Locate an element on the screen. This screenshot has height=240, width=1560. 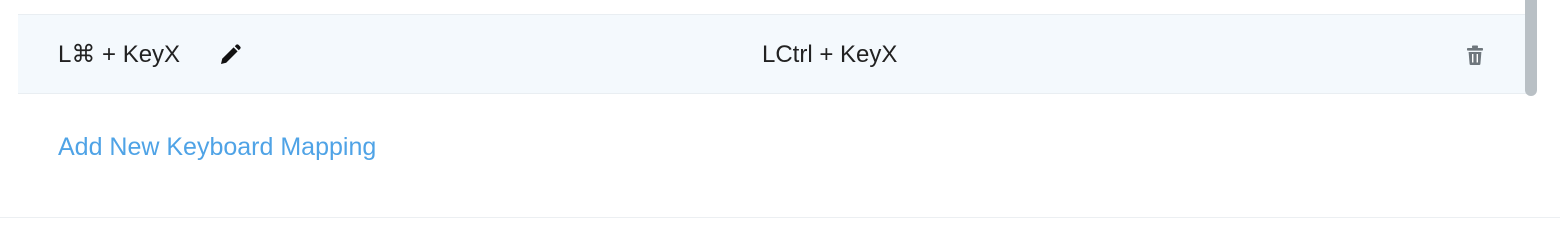
scrollbar-thumb is located at coordinates (1531, 48).